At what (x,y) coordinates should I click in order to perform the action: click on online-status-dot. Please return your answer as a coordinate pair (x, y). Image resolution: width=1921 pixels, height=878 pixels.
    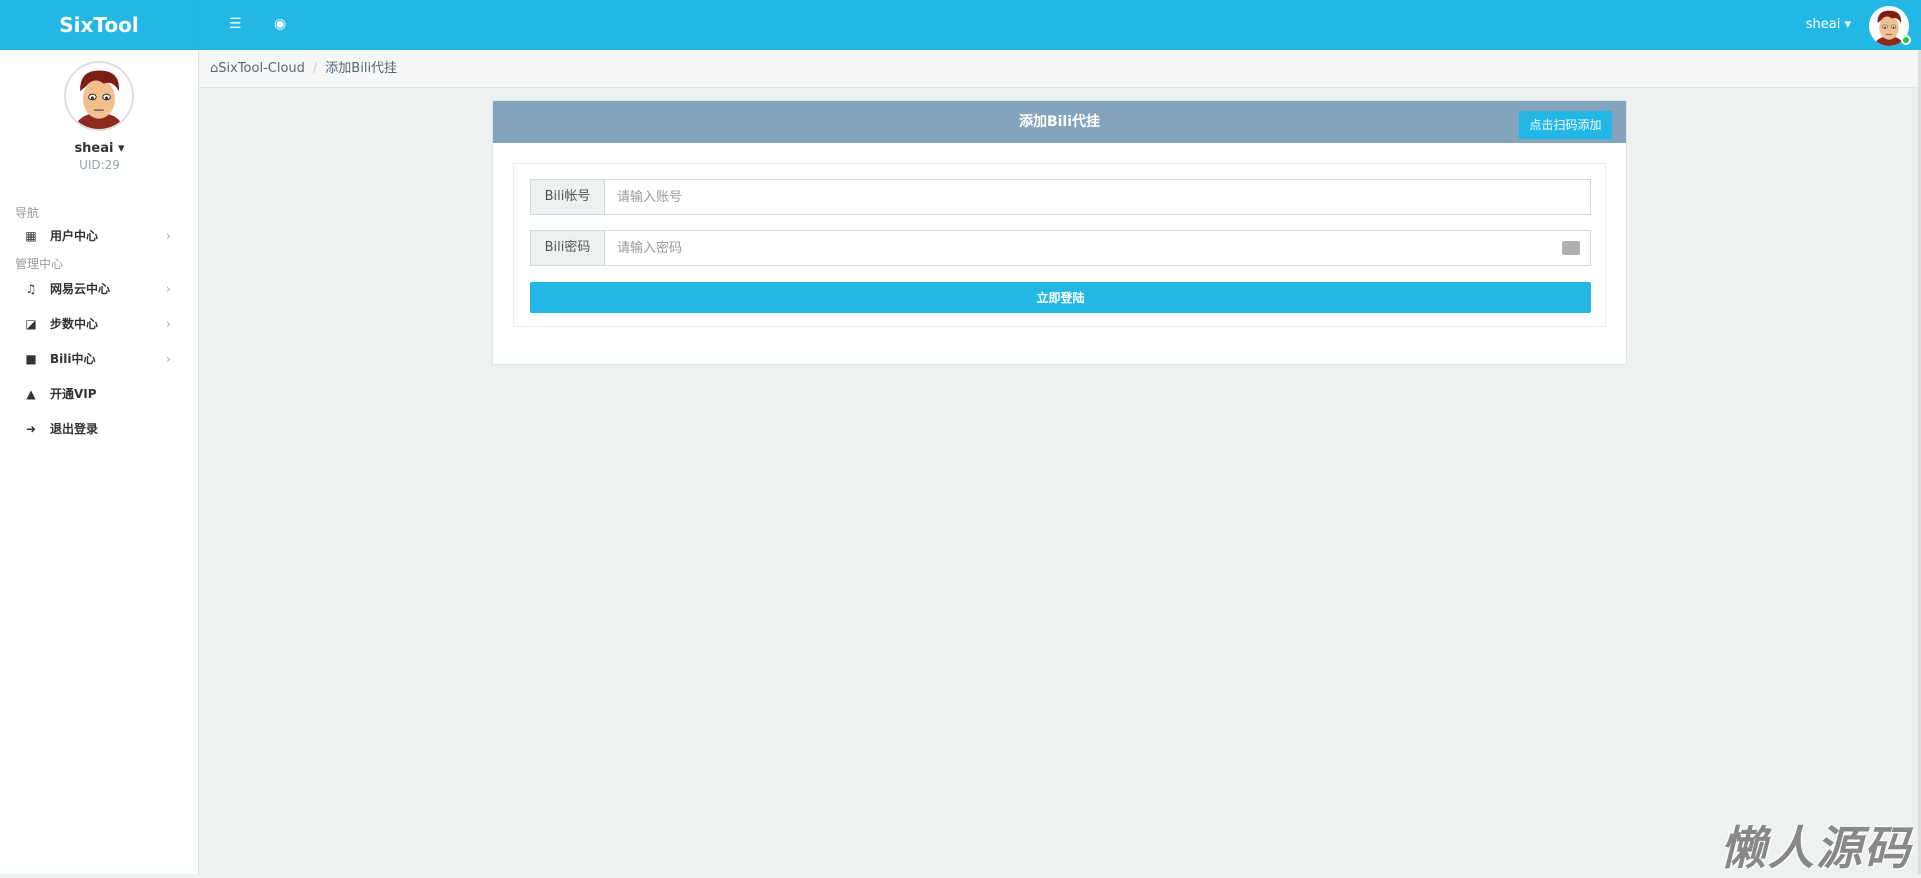
    Looking at the image, I should click on (1906, 40).